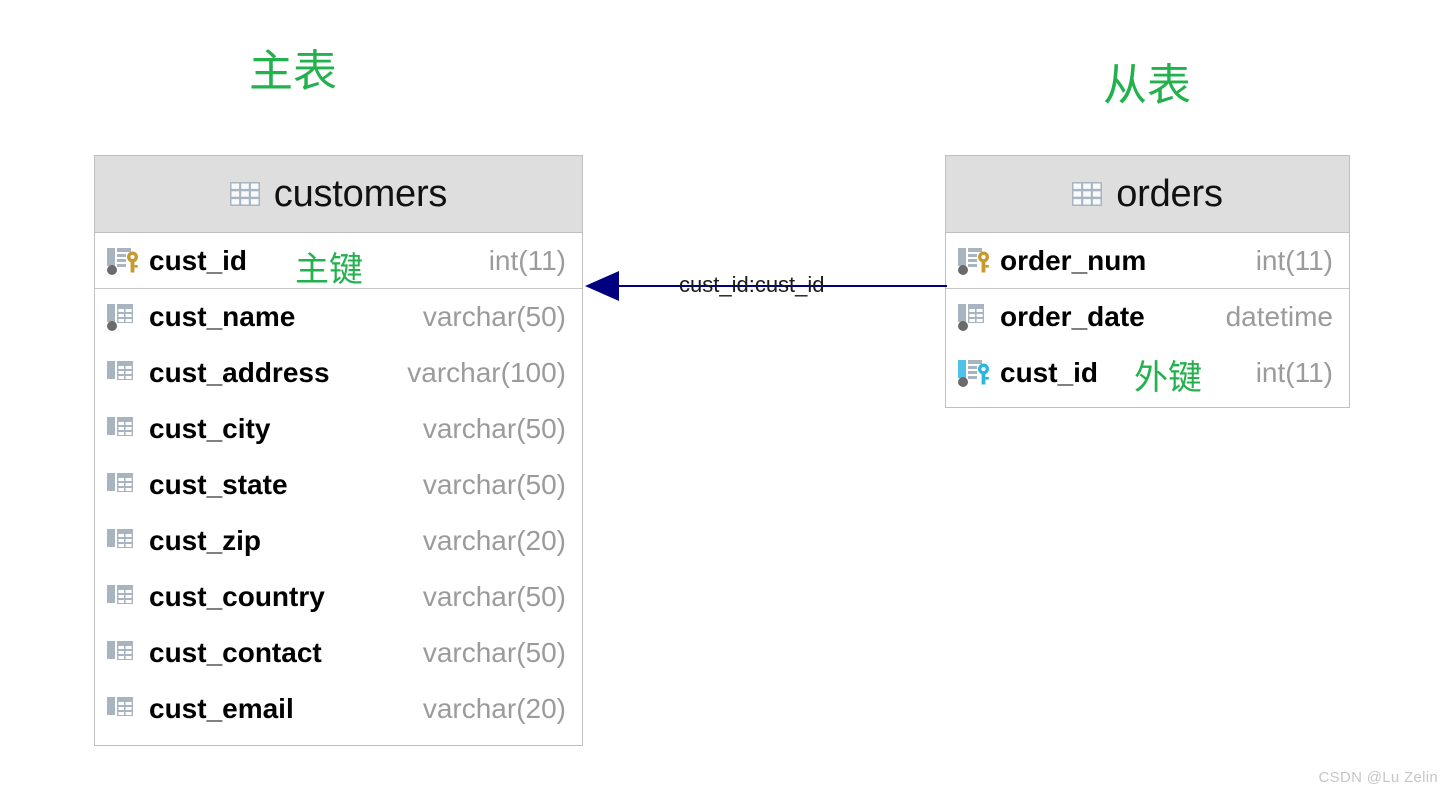 This screenshot has width=1450, height=796. I want to click on foreign-key-note: 外键, so click(1168, 378).